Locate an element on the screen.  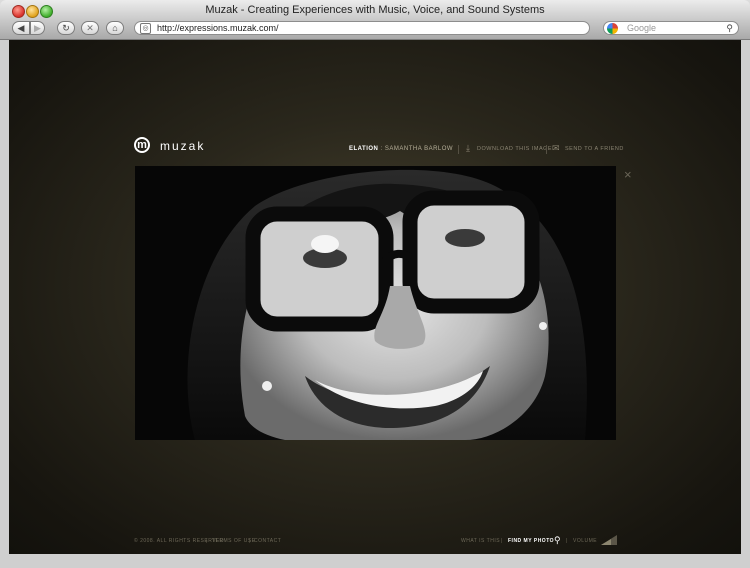
url-text: http://expressions.muzak.com/ is located at coordinates (218, 28).